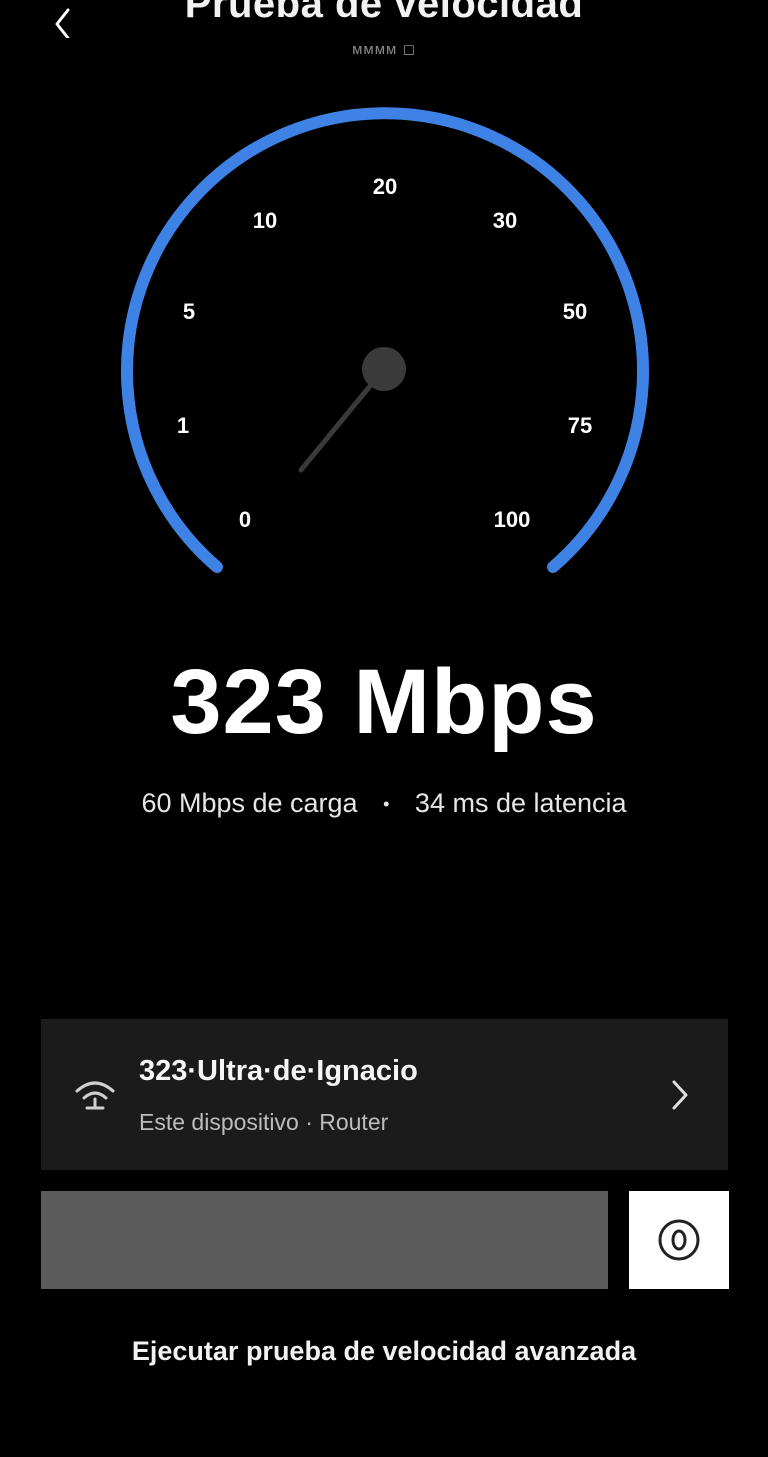 This screenshot has width=768, height=1457. Describe the element at coordinates (384, 369) in the screenshot. I see `gauge-hub` at that location.